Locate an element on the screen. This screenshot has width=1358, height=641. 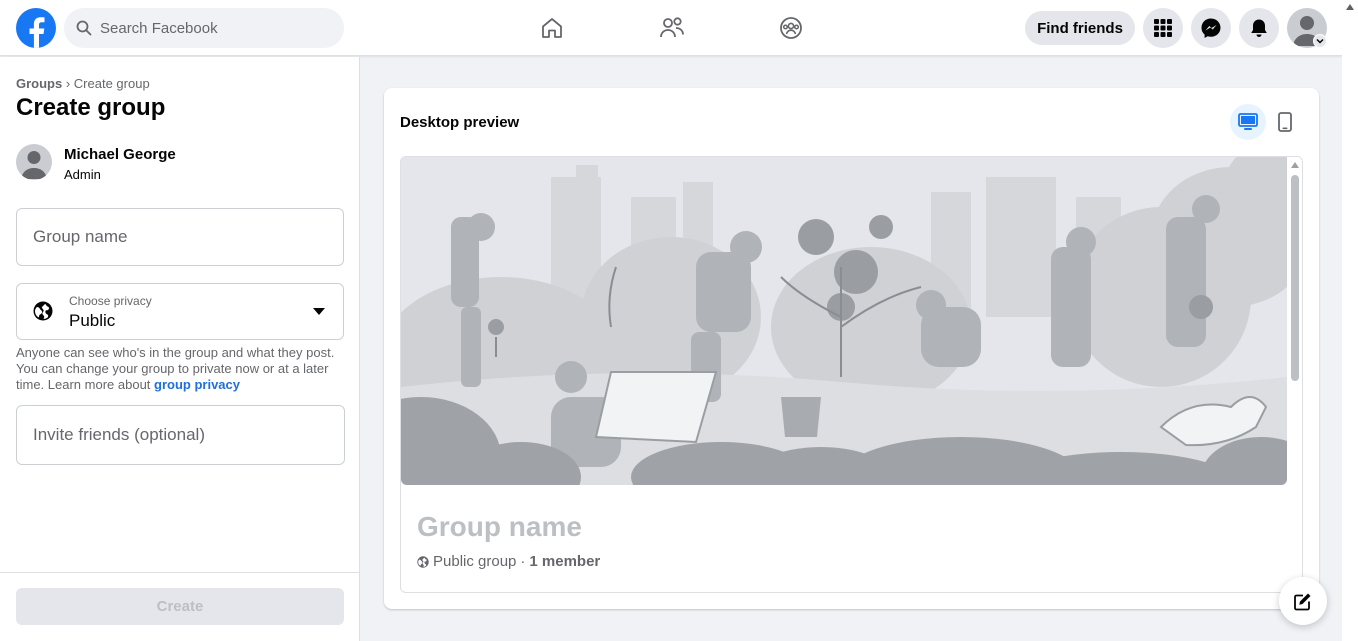
breadcrumb: Groups › Create group is located at coordinates (83, 83).